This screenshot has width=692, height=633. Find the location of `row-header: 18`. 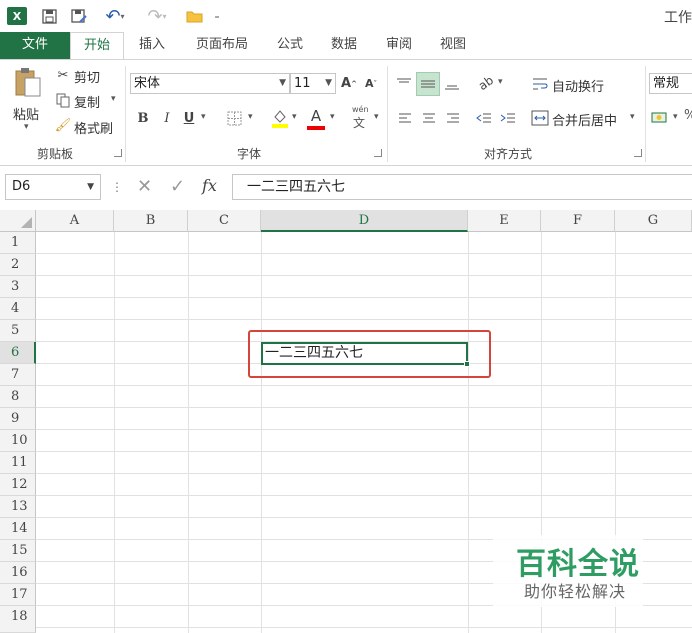

row-header: 18 is located at coordinates (18, 619).